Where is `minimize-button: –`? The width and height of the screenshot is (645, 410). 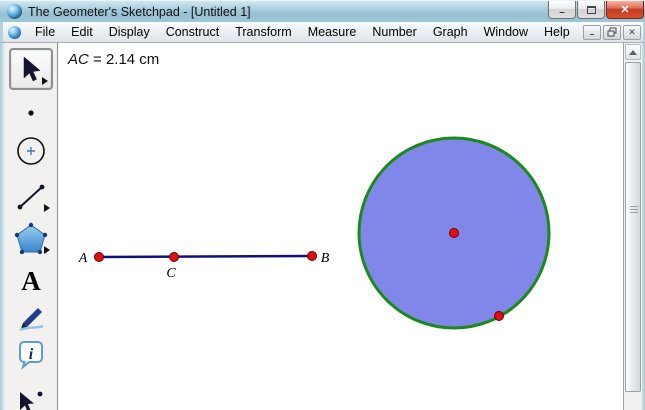
minimize-button: – is located at coordinates (562, 10).